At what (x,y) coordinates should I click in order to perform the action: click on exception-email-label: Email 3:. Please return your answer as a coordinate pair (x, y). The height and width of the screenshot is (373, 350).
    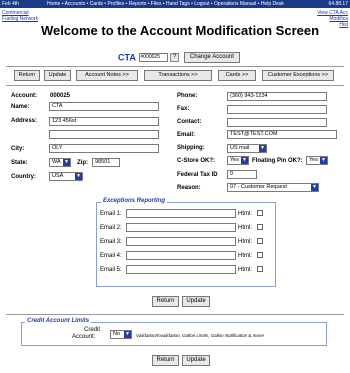
    Looking at the image, I should click on (111, 242).